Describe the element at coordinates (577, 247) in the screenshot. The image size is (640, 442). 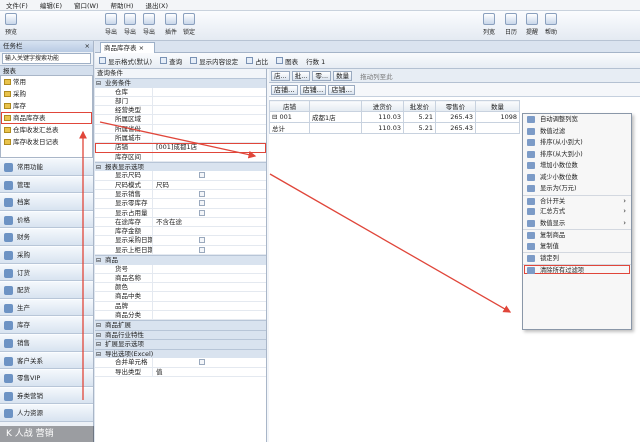
I see `context-menu-item: 复制值` at that location.